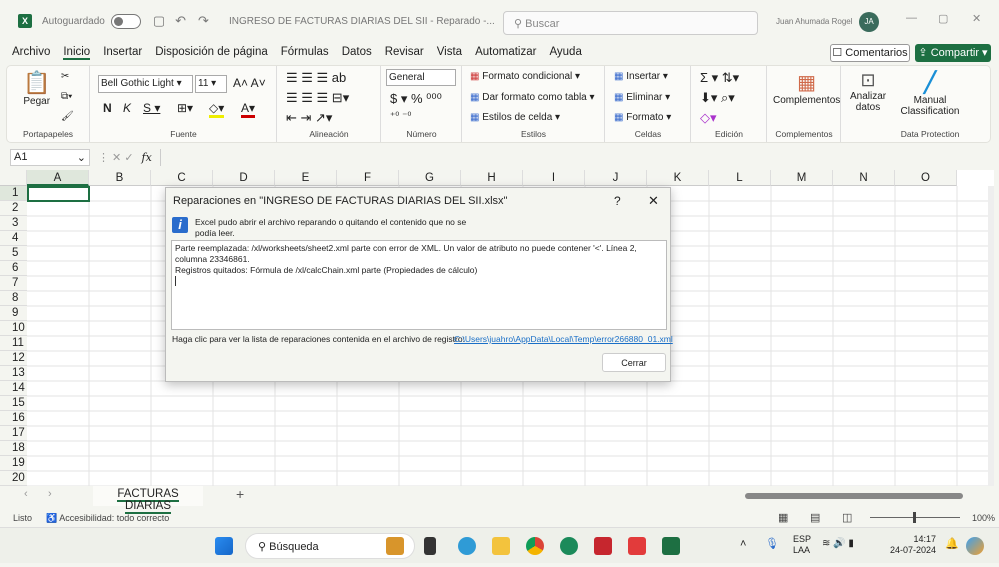 This screenshot has width=999, height=567. I want to click on tab-inicio: Inicio, so click(77, 53).